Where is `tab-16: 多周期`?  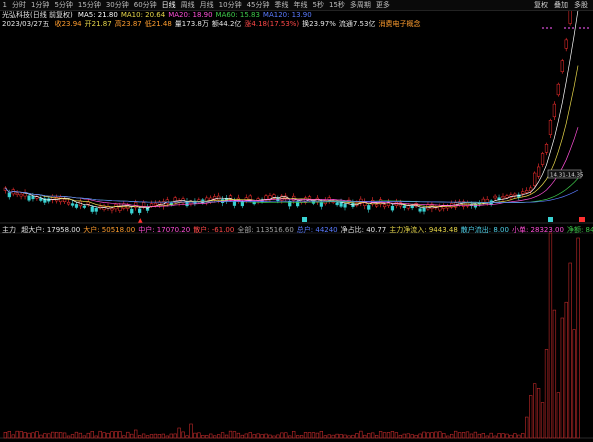 tab-16: 多周期 is located at coordinates (360, 5).